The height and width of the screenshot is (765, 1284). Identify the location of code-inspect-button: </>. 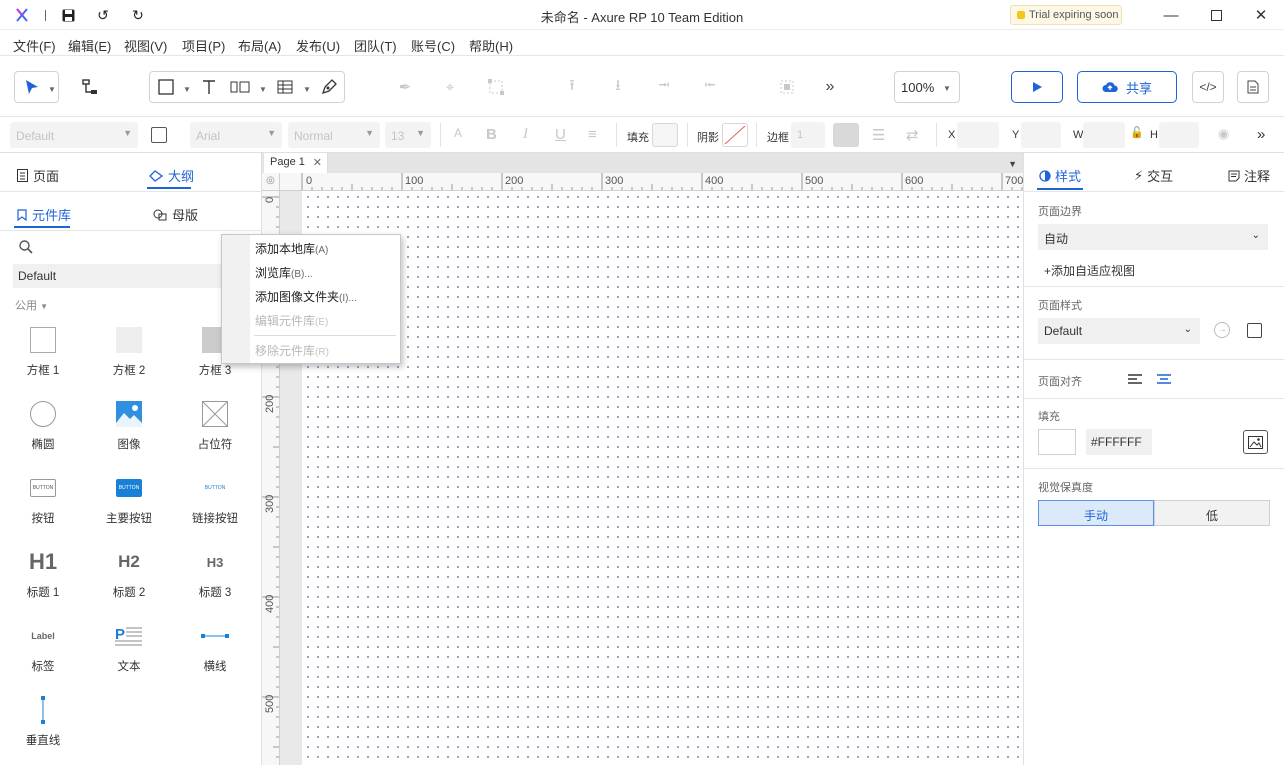
(1208, 87).